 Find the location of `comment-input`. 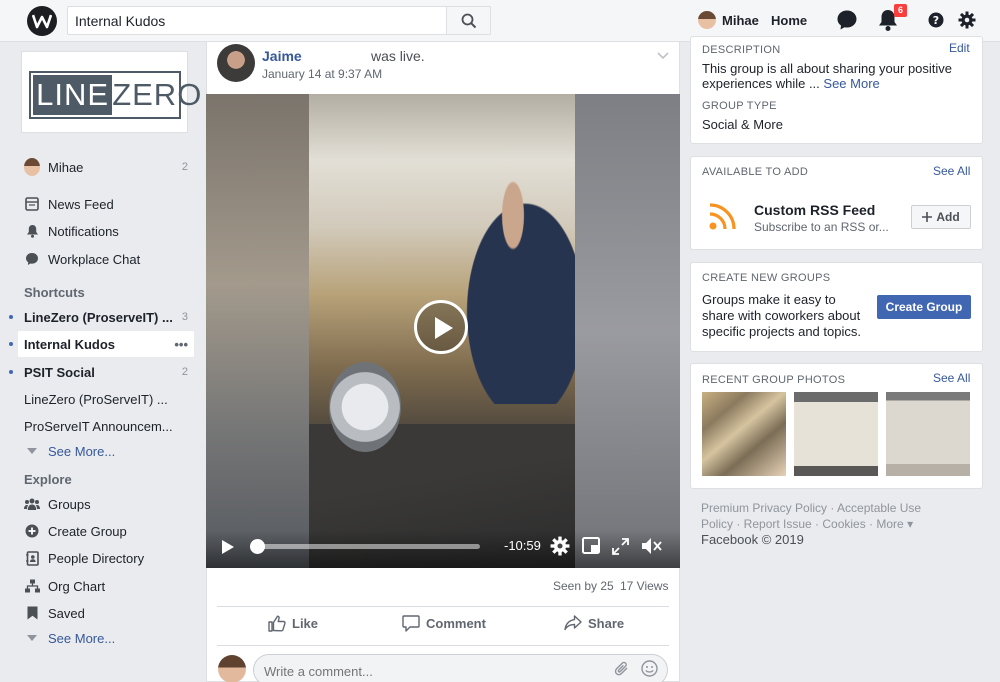

comment-input is located at coordinates (434, 671).